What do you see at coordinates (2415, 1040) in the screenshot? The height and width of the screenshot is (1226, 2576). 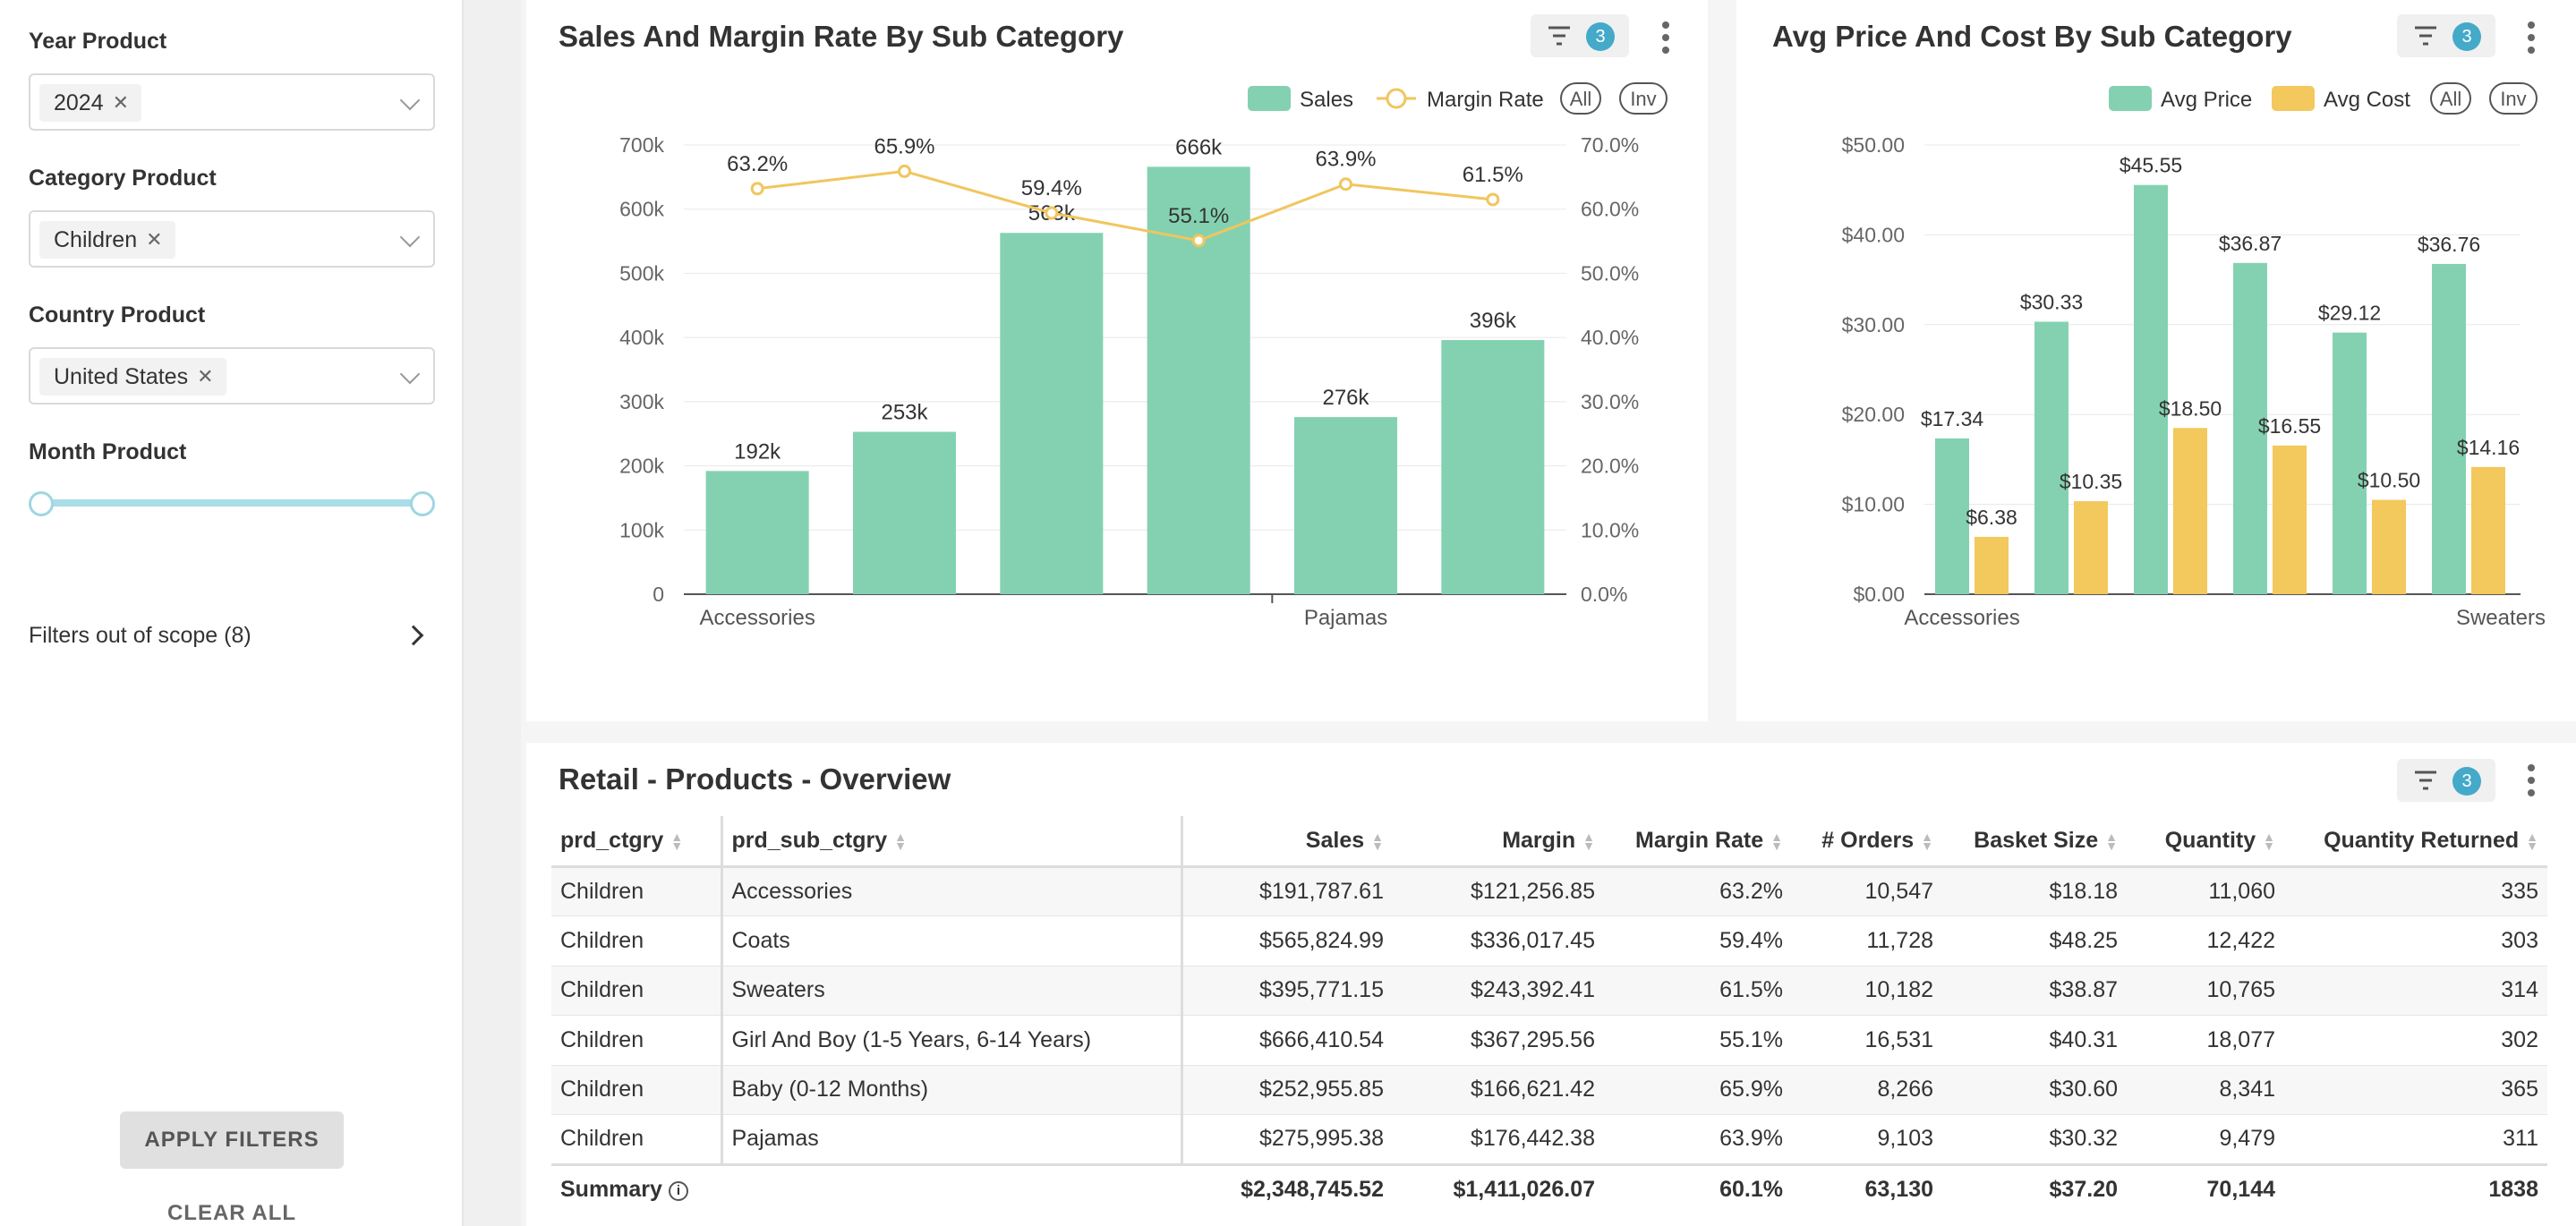 I see `table-cell: 302` at bounding box center [2415, 1040].